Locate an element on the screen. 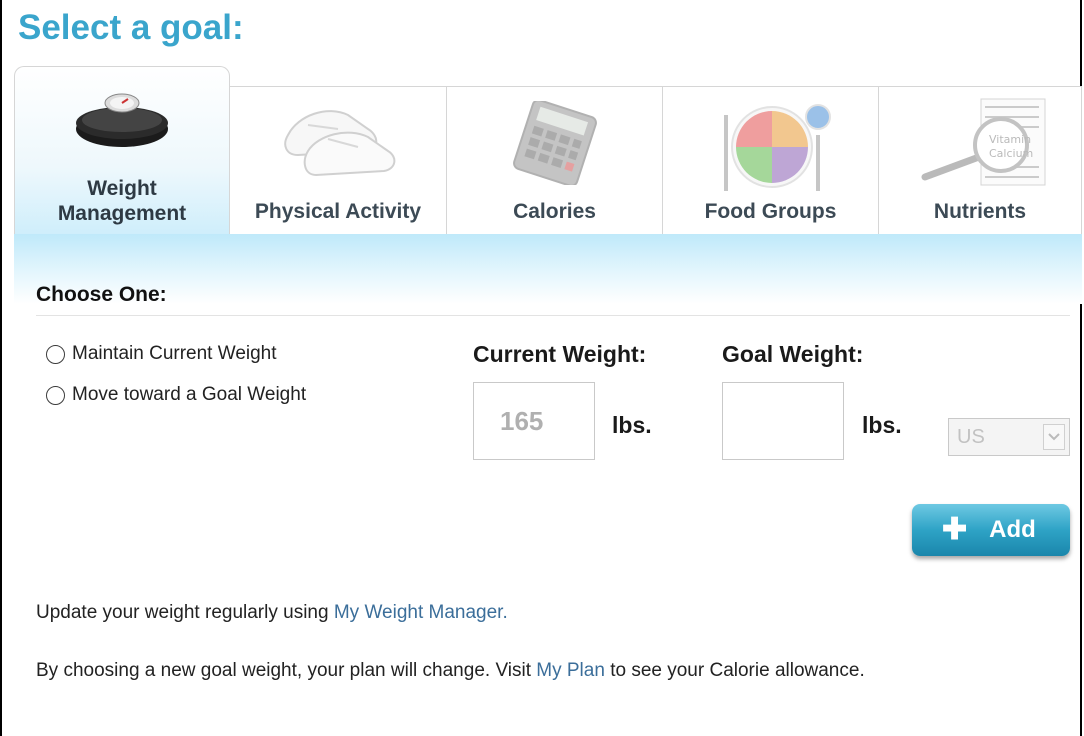 The height and width of the screenshot is (736, 1084). tab-content-header is located at coordinates (548, 269).